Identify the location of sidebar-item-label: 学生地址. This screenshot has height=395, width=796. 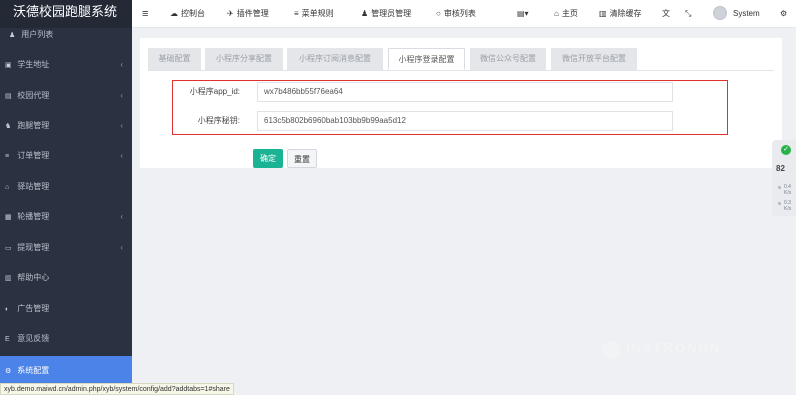
(33, 64).